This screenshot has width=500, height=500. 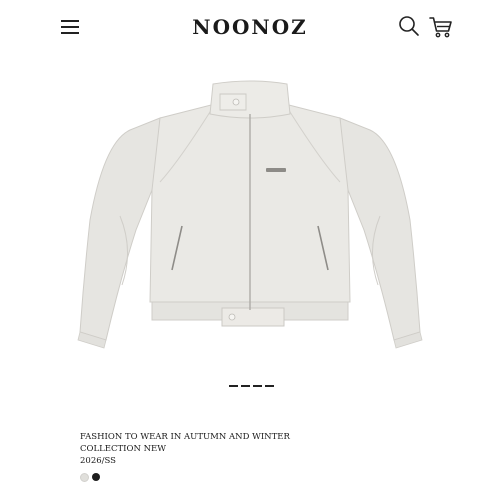 What do you see at coordinates (84, 477) in the screenshot?
I see `color-swatch-light-grey` at bounding box center [84, 477].